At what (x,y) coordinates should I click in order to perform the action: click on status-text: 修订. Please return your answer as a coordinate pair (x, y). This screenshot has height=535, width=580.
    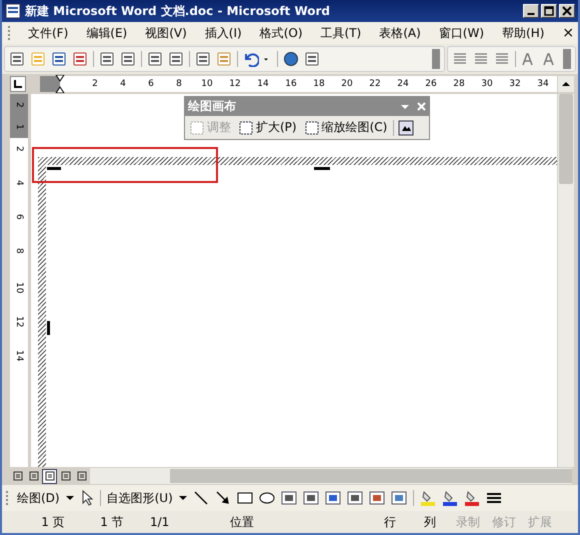
    Looking at the image, I should click on (504, 522).